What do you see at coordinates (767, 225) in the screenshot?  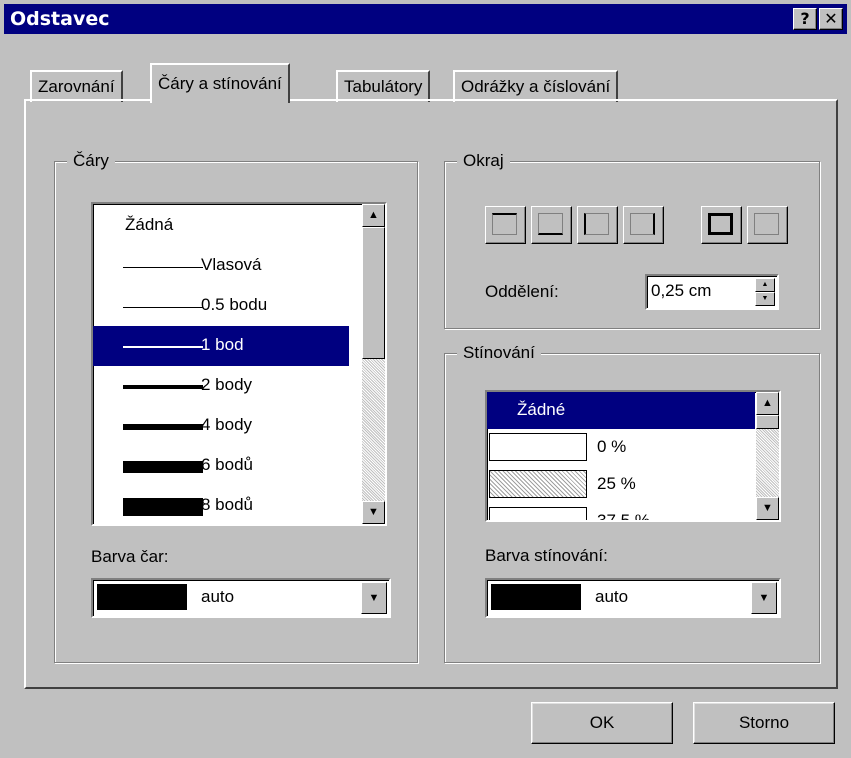 I see `border-none-button` at bounding box center [767, 225].